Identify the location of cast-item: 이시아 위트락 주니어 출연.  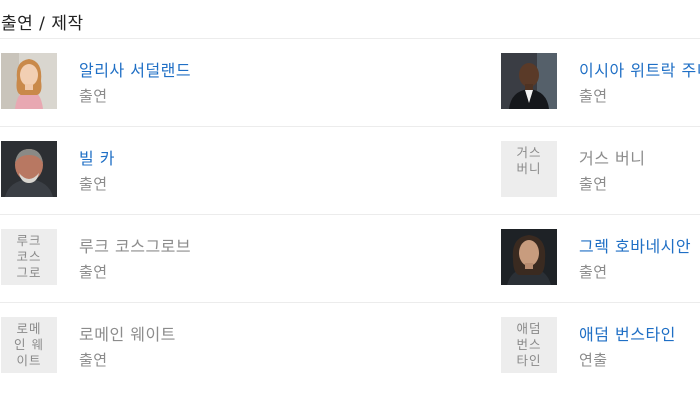
(600, 81).